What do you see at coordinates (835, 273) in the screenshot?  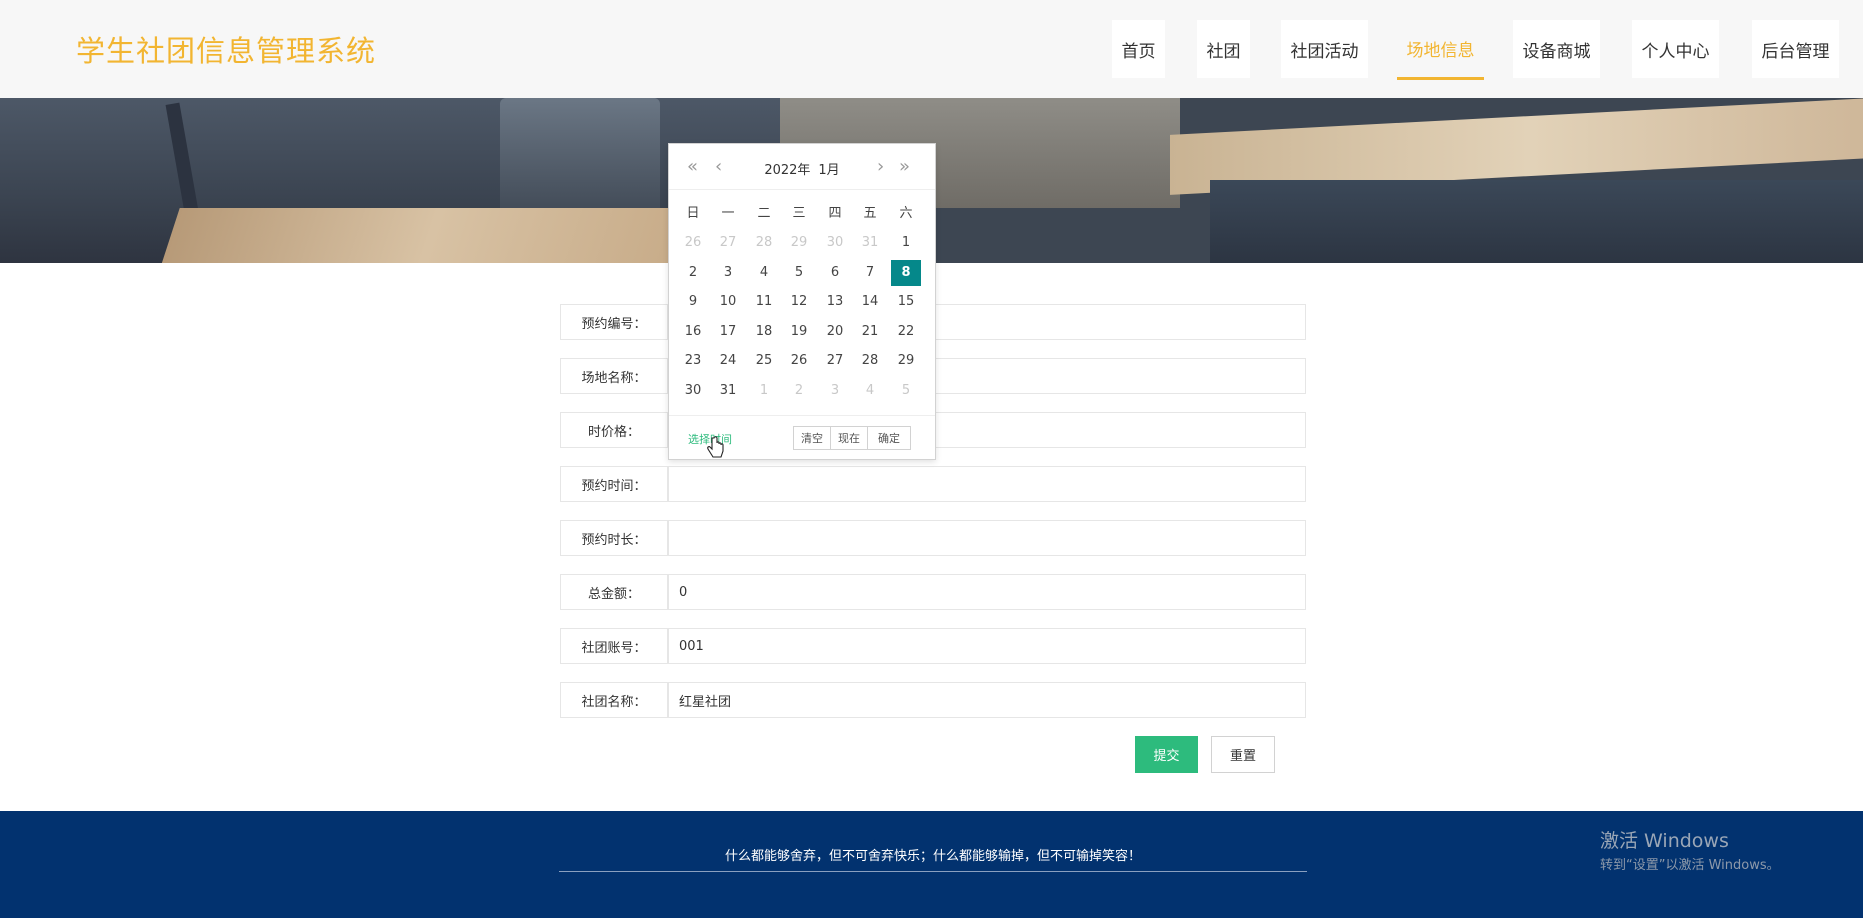 I see `calendar-day: 6` at bounding box center [835, 273].